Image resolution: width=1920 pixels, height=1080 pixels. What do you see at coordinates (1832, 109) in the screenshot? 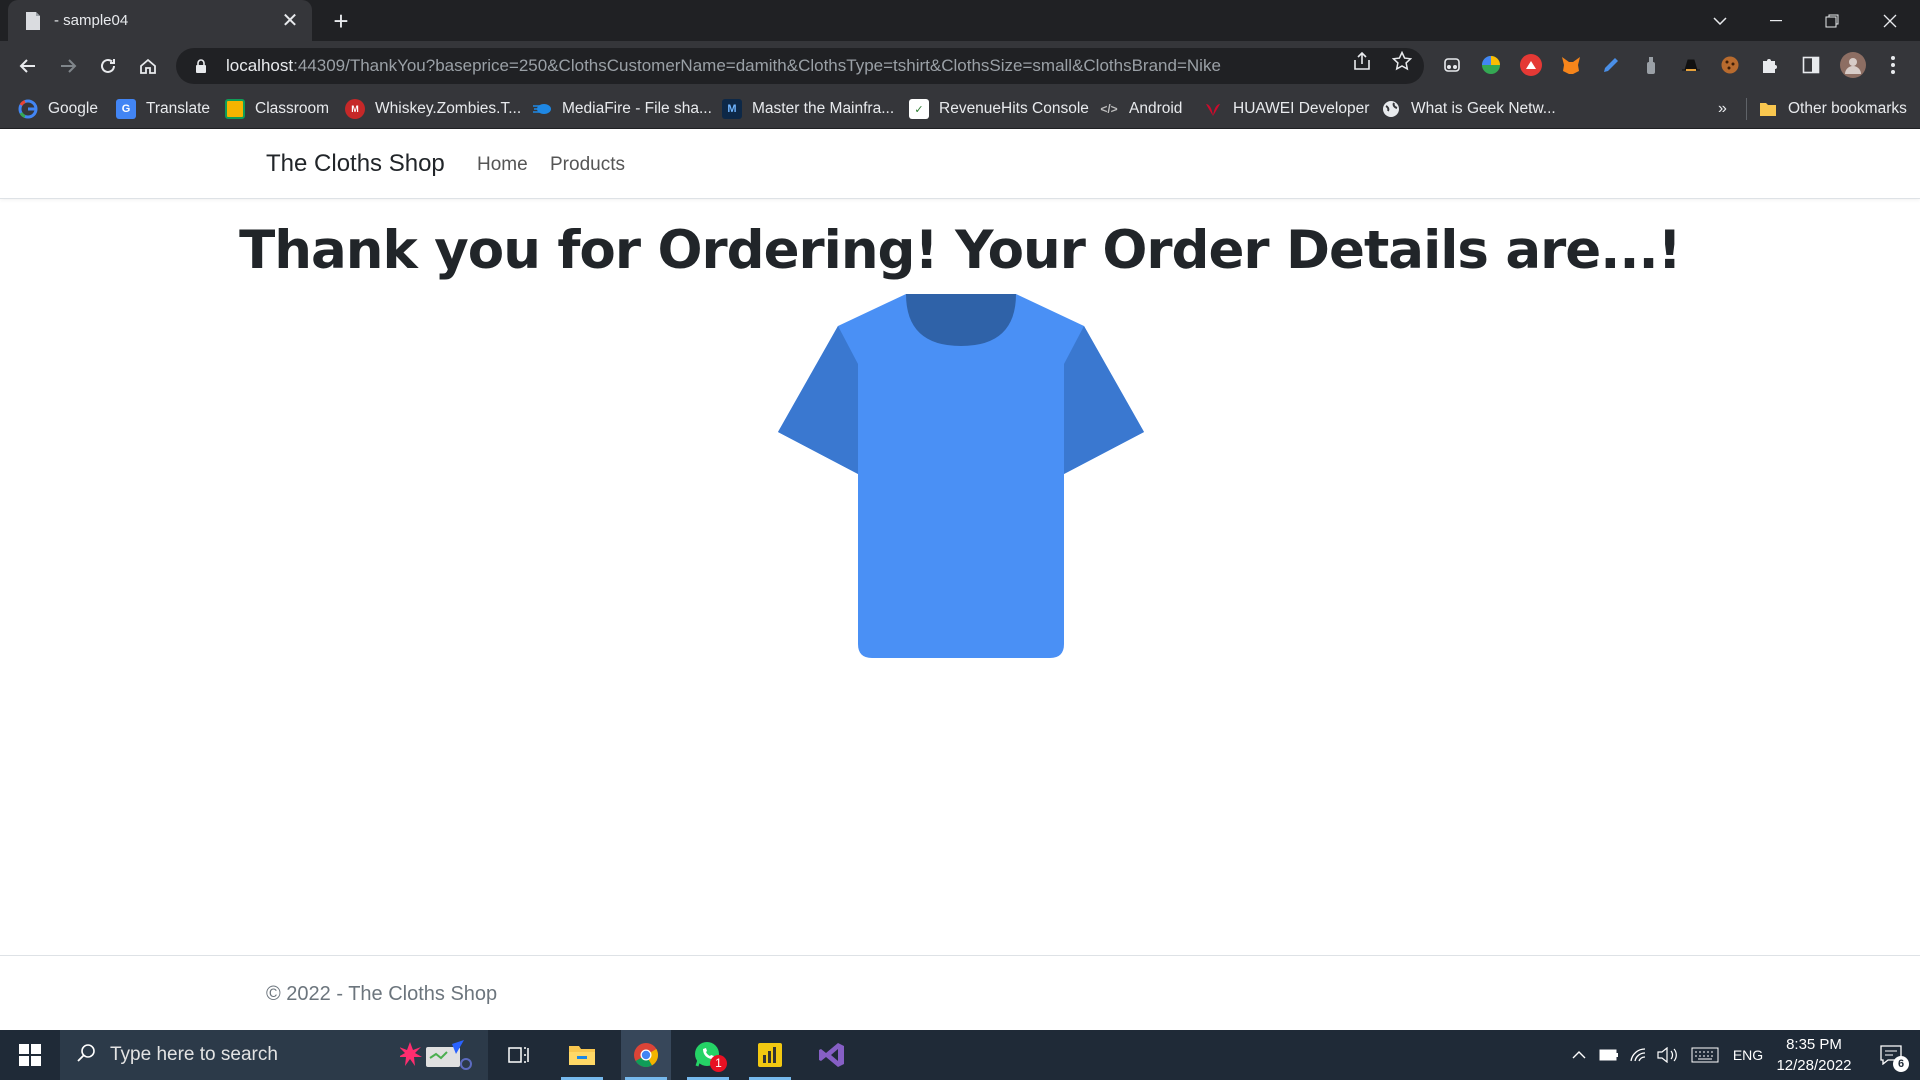
I see `other-bookmarks-folder: Other bookmarks` at bounding box center [1832, 109].